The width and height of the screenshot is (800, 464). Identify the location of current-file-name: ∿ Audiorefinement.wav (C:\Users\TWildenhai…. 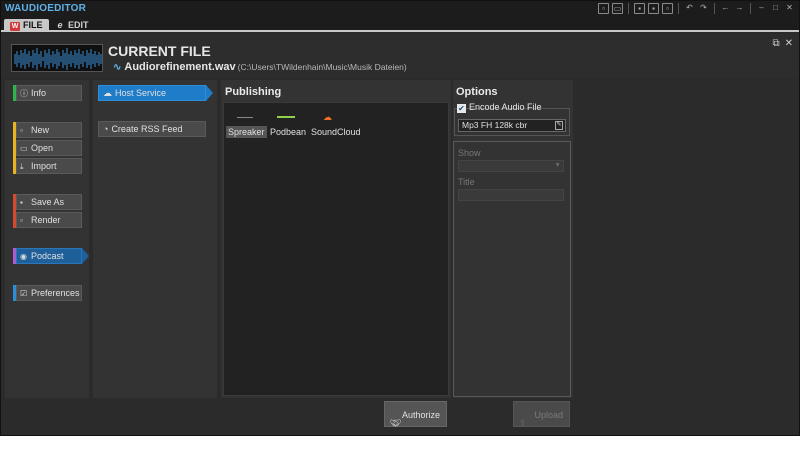
(260, 67).